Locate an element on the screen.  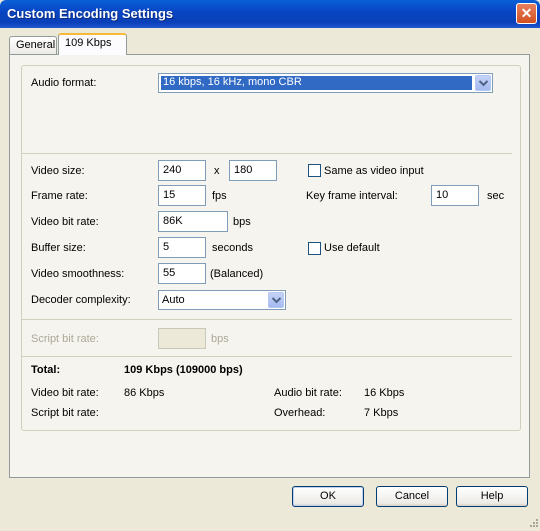
smoothness-note: (Balanced) is located at coordinates (237, 274).